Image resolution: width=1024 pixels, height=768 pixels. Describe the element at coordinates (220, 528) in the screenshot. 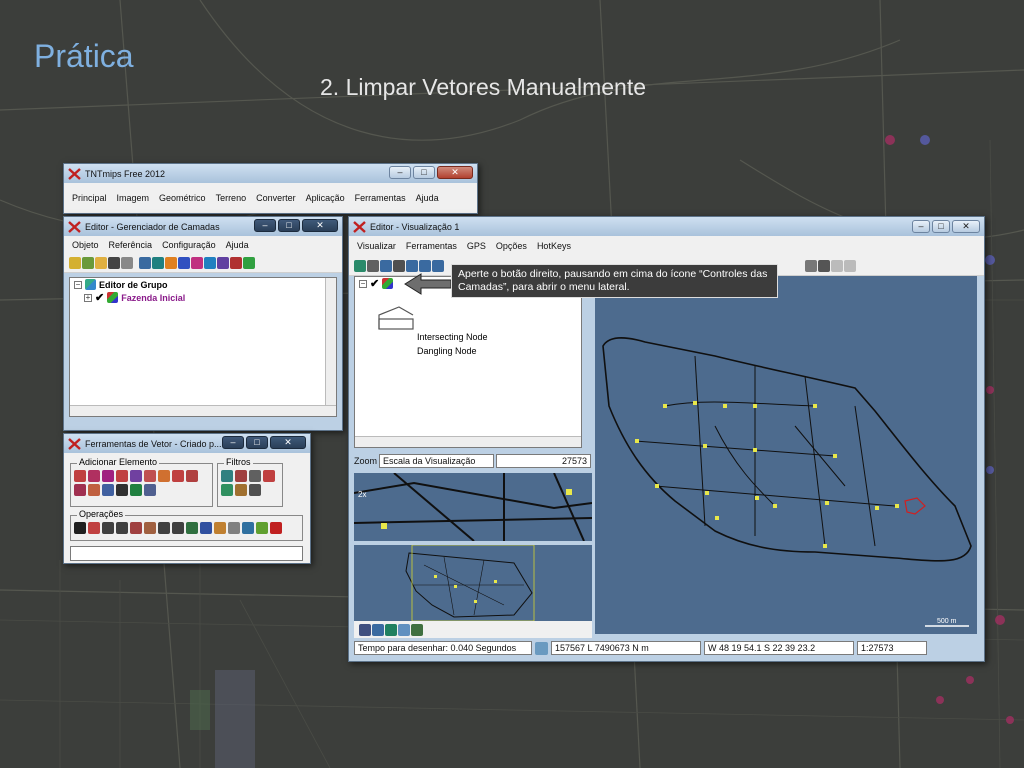

I see `sample-icon` at that location.